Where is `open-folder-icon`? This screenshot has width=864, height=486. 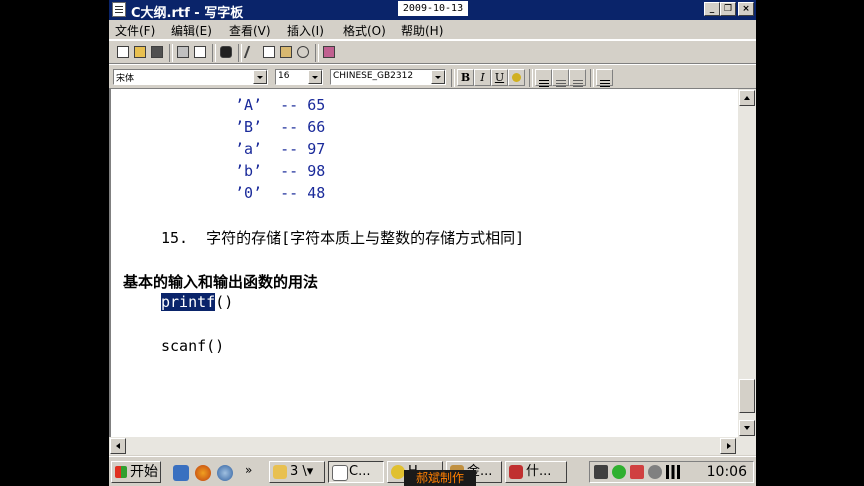 open-folder-icon is located at coordinates (140, 52).